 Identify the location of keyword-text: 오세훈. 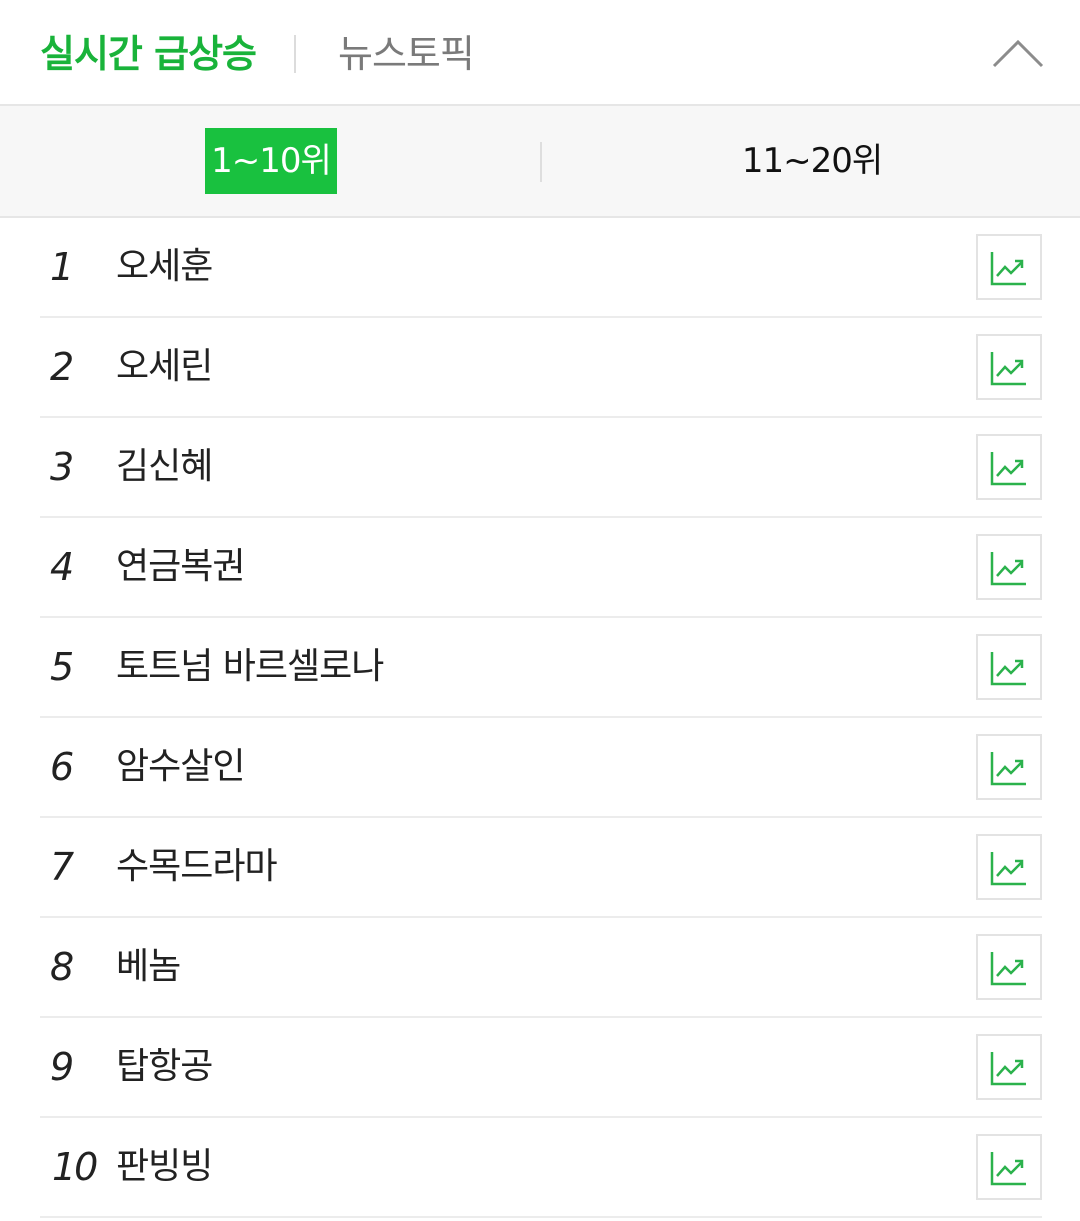
(164, 267).